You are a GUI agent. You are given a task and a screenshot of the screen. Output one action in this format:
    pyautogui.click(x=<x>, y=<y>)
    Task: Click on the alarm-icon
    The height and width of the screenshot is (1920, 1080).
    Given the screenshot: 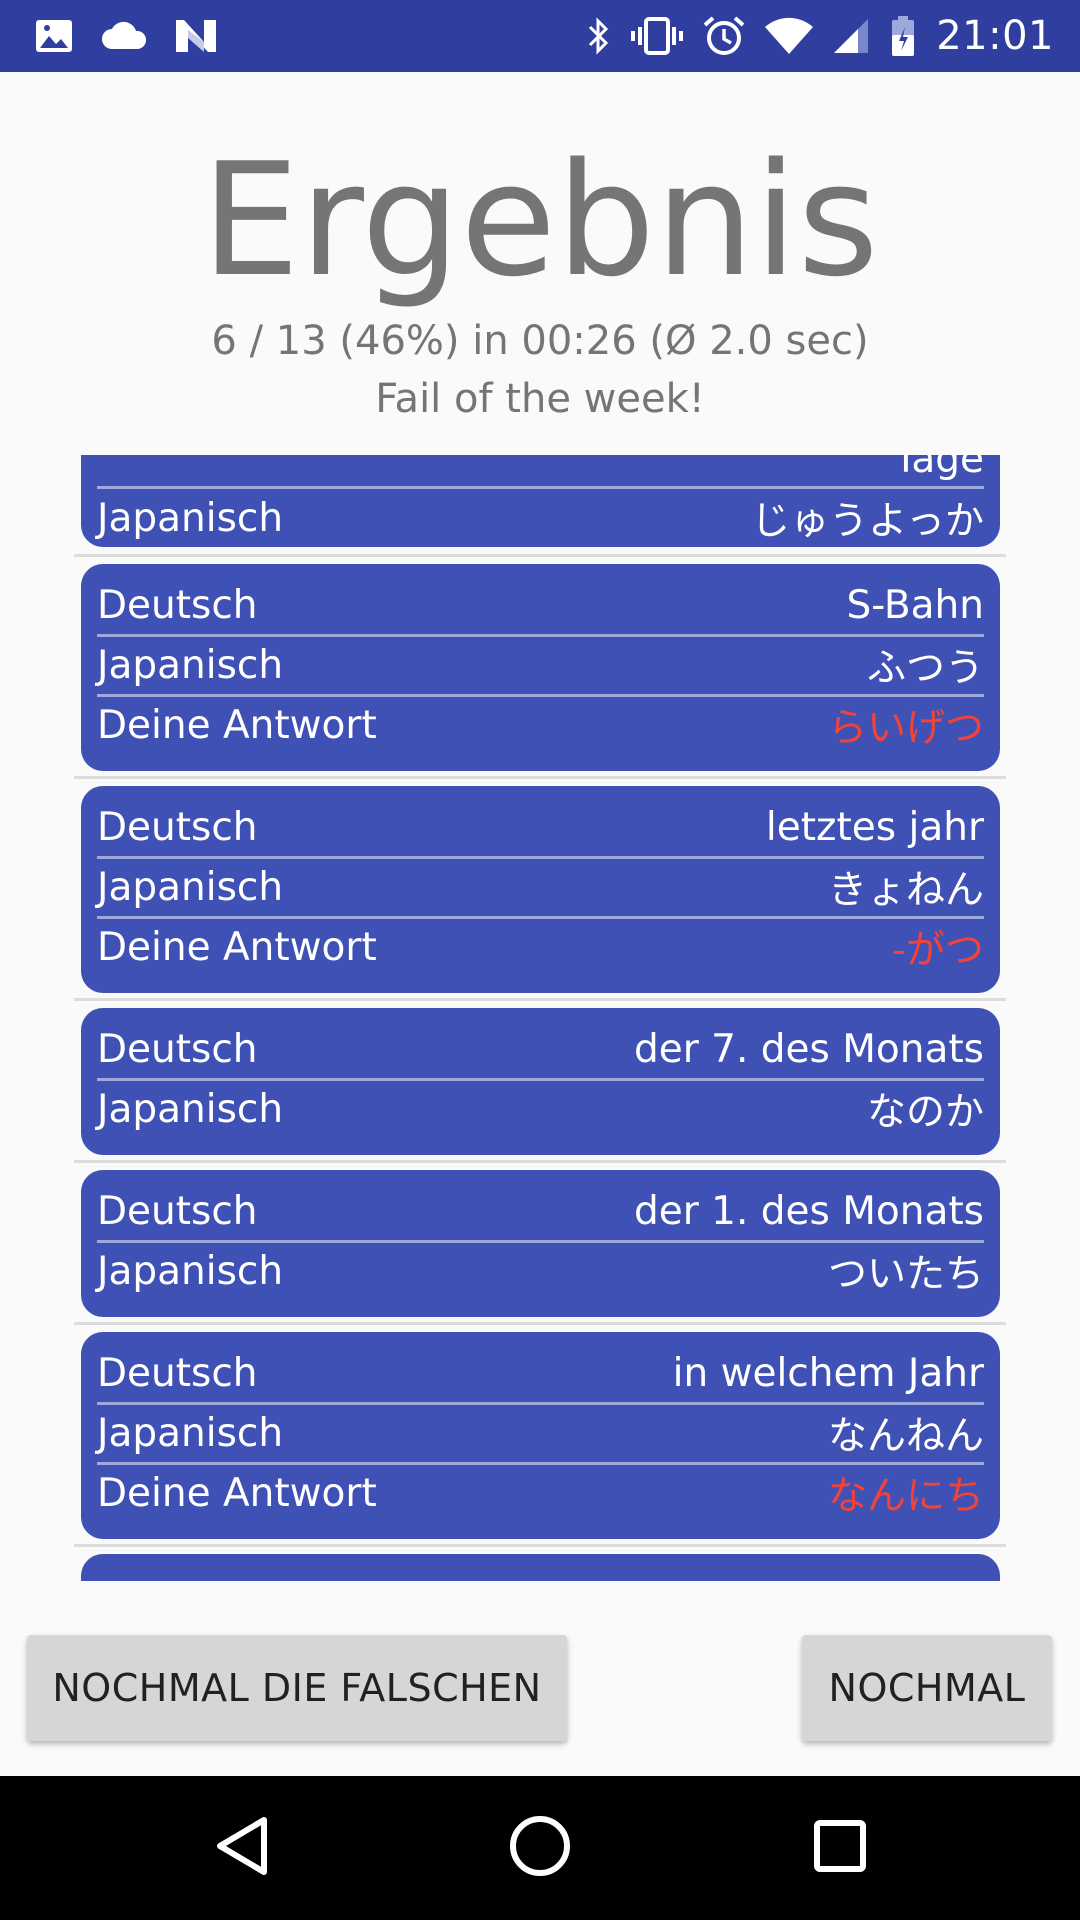 What is the action you would take?
    pyautogui.click(x=724, y=36)
    